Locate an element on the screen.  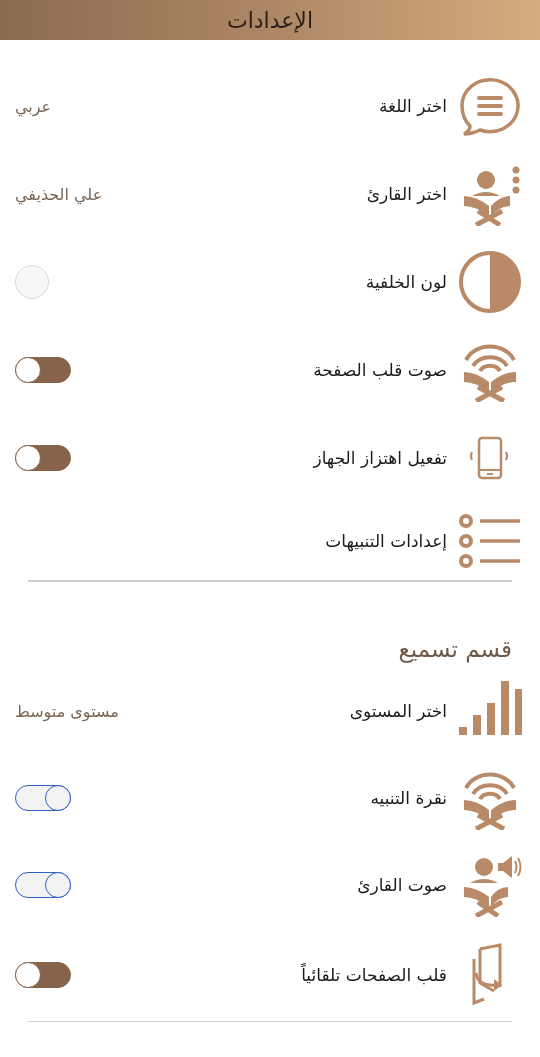
setting-label: قلب الصفحات تلقائياً is located at coordinates (374, 974).